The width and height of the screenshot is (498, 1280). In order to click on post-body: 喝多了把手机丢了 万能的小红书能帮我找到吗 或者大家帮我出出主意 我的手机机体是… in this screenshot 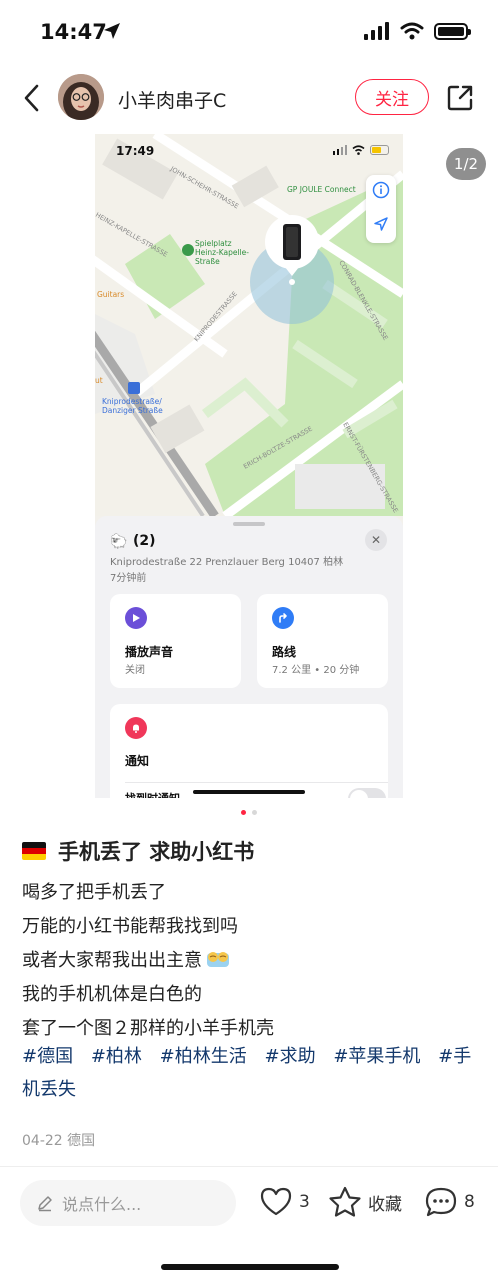, I will do `click(252, 961)`.